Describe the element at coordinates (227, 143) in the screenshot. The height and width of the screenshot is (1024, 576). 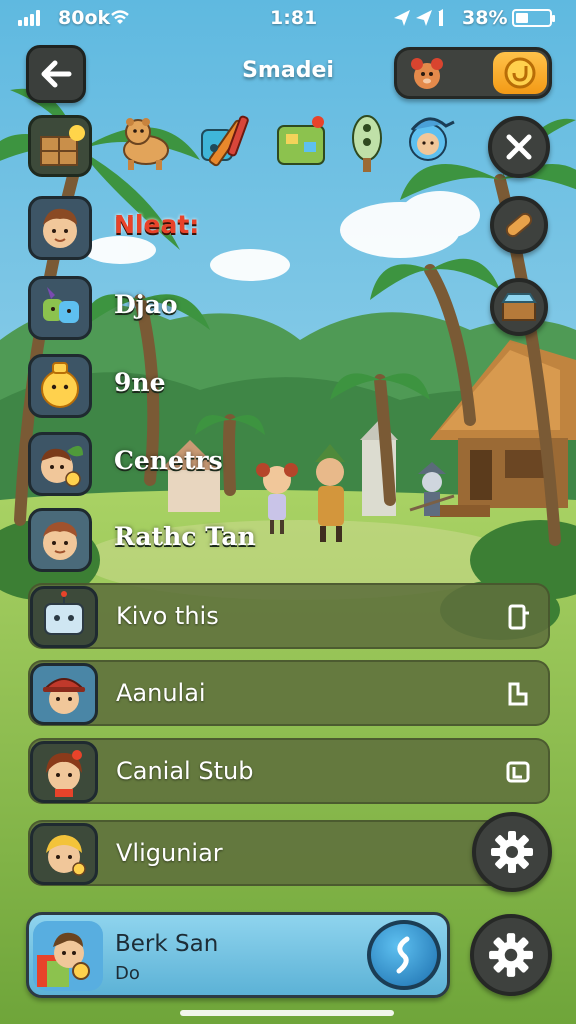
I see `paint-tools-icon` at that location.